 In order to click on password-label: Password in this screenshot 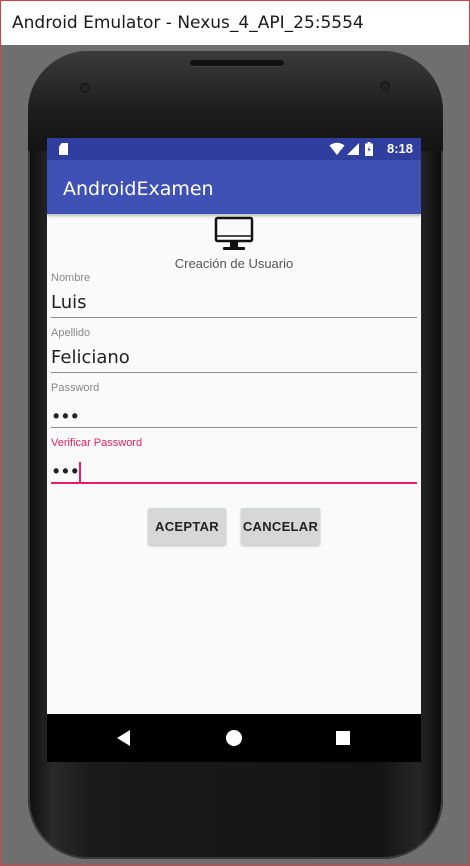, I will do `click(75, 388)`.